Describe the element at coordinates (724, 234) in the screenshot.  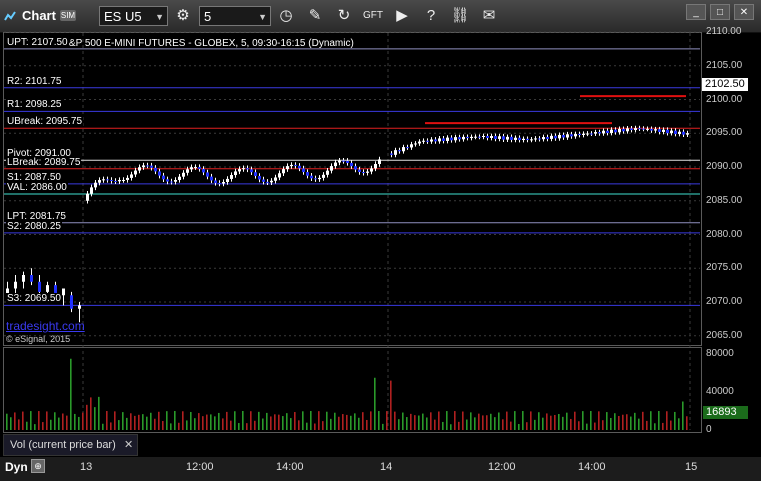
I see `price-axis-tick: 2080.00` at that location.